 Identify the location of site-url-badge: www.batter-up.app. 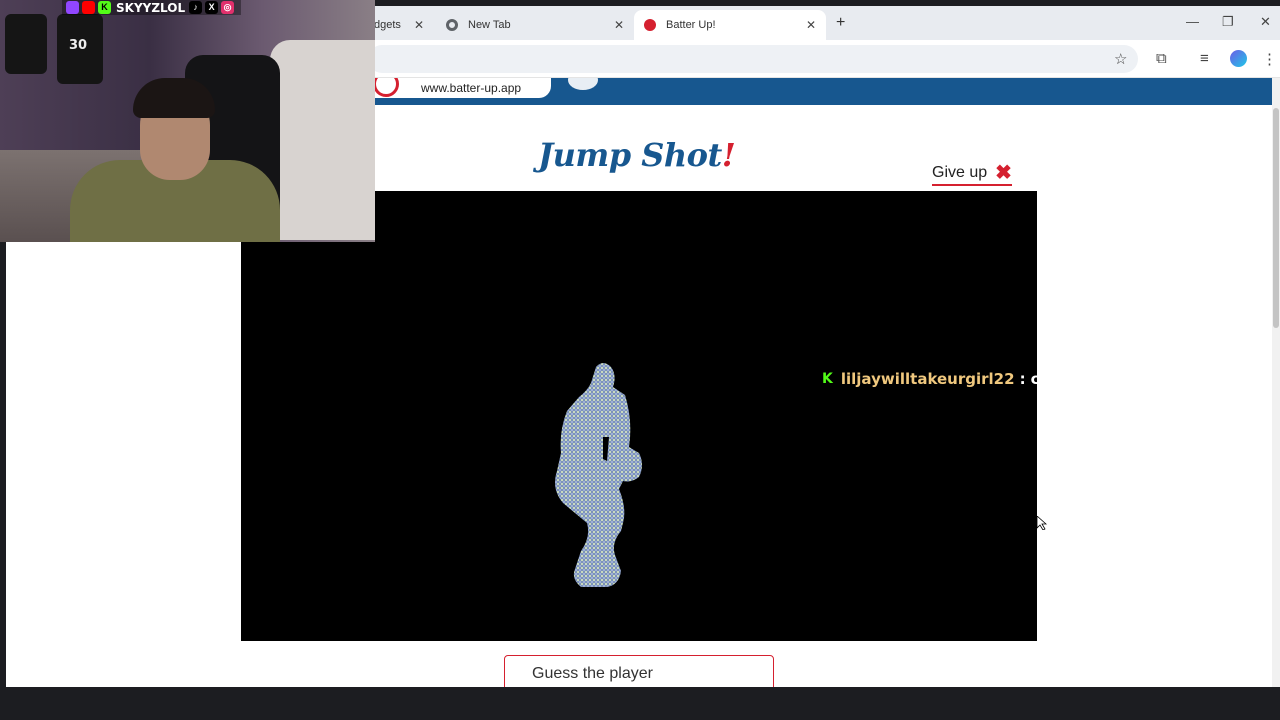
(461, 88).